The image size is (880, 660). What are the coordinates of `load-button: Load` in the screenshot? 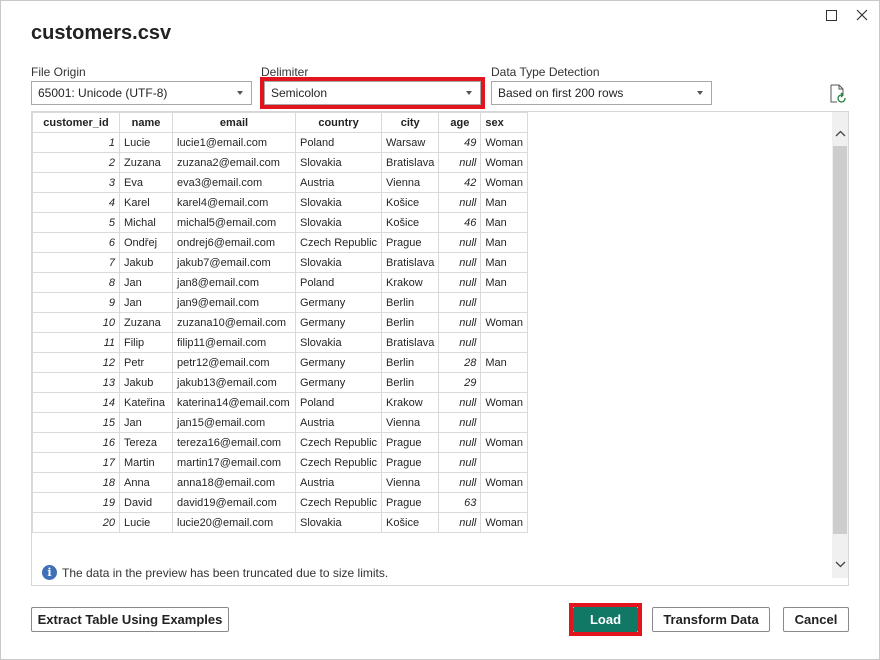 It's located at (605, 619).